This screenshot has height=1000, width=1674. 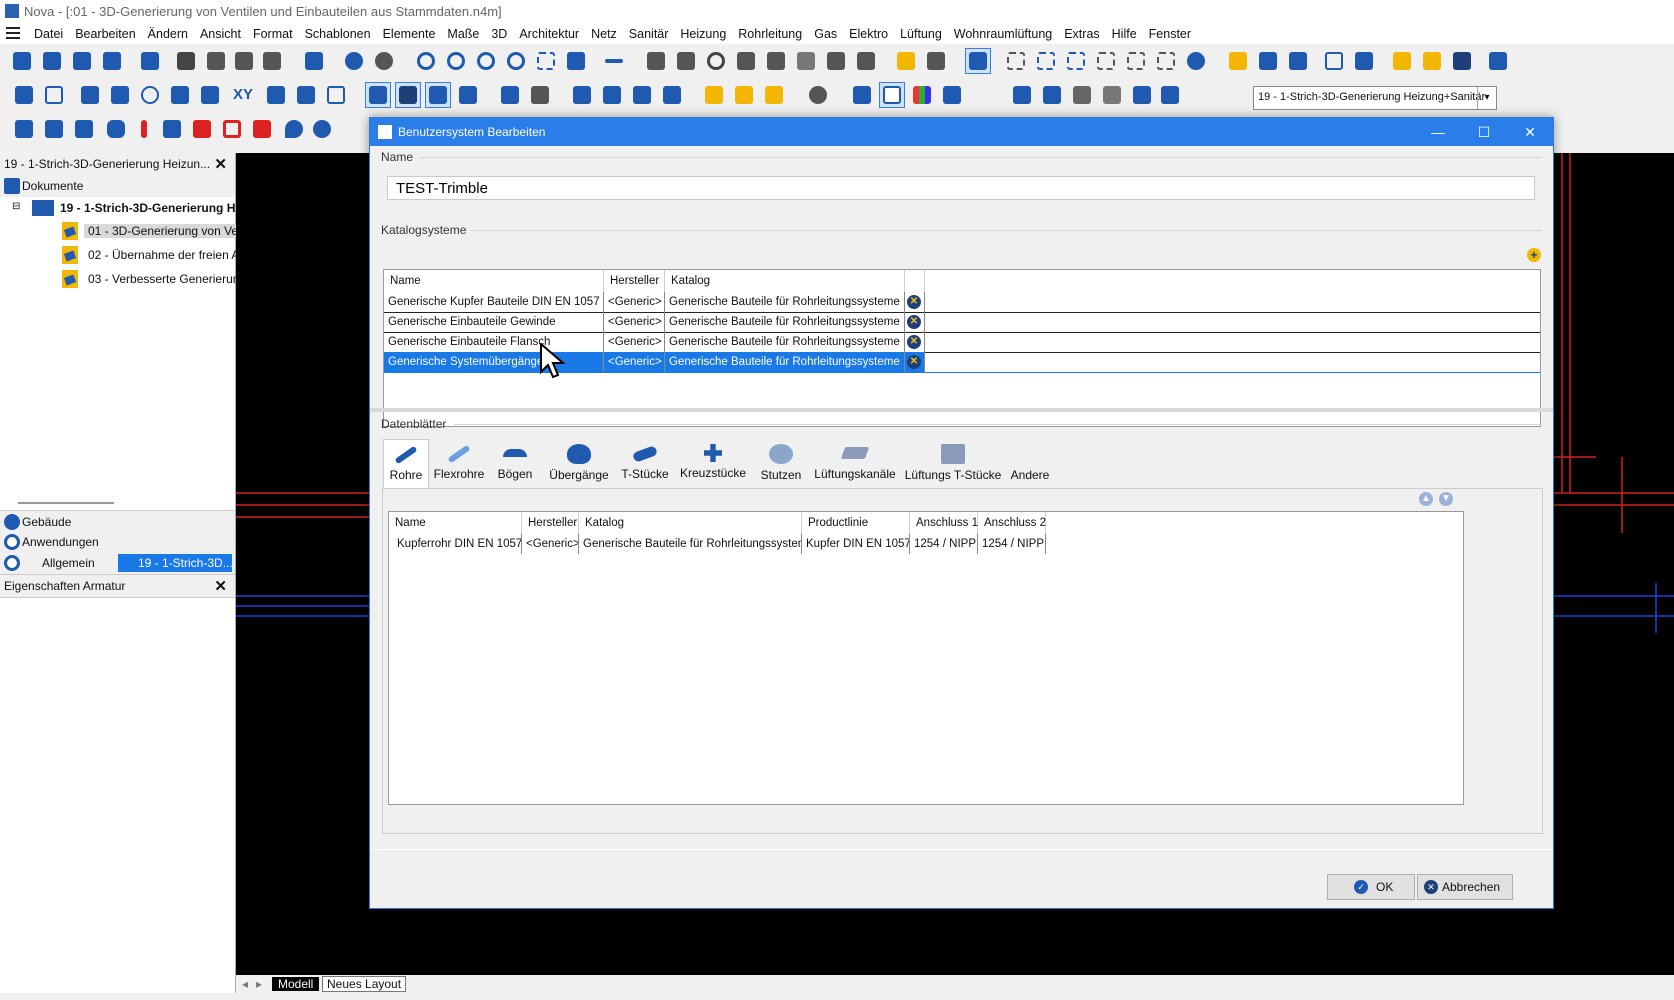 I want to click on note-icon, so click(x=714, y=95).